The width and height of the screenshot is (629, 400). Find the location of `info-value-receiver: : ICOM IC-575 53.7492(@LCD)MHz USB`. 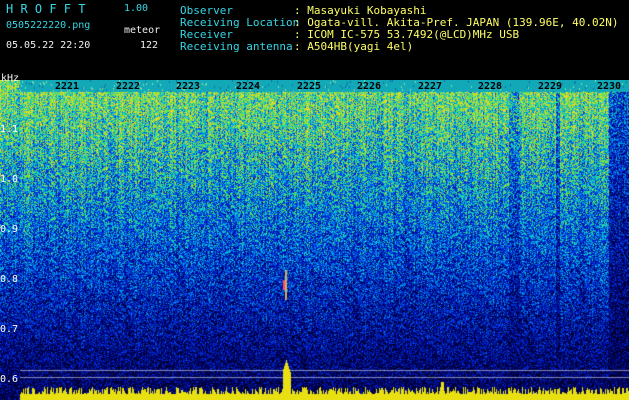

info-value-receiver: : ICOM IC-575 53.7492(@LCD)MHz USB is located at coordinates (407, 34).